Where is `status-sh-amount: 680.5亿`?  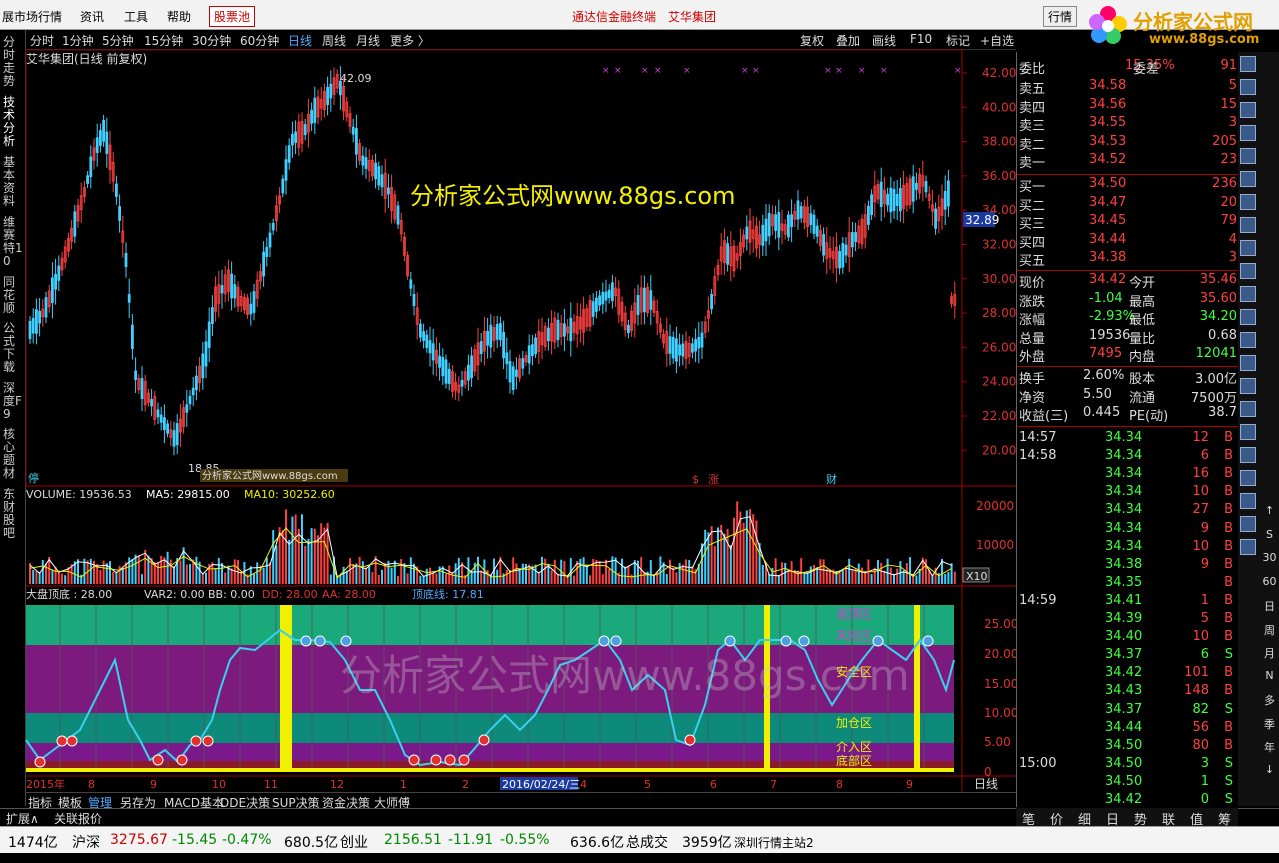
status-sh-amount: 680.5亿 is located at coordinates (311, 843).